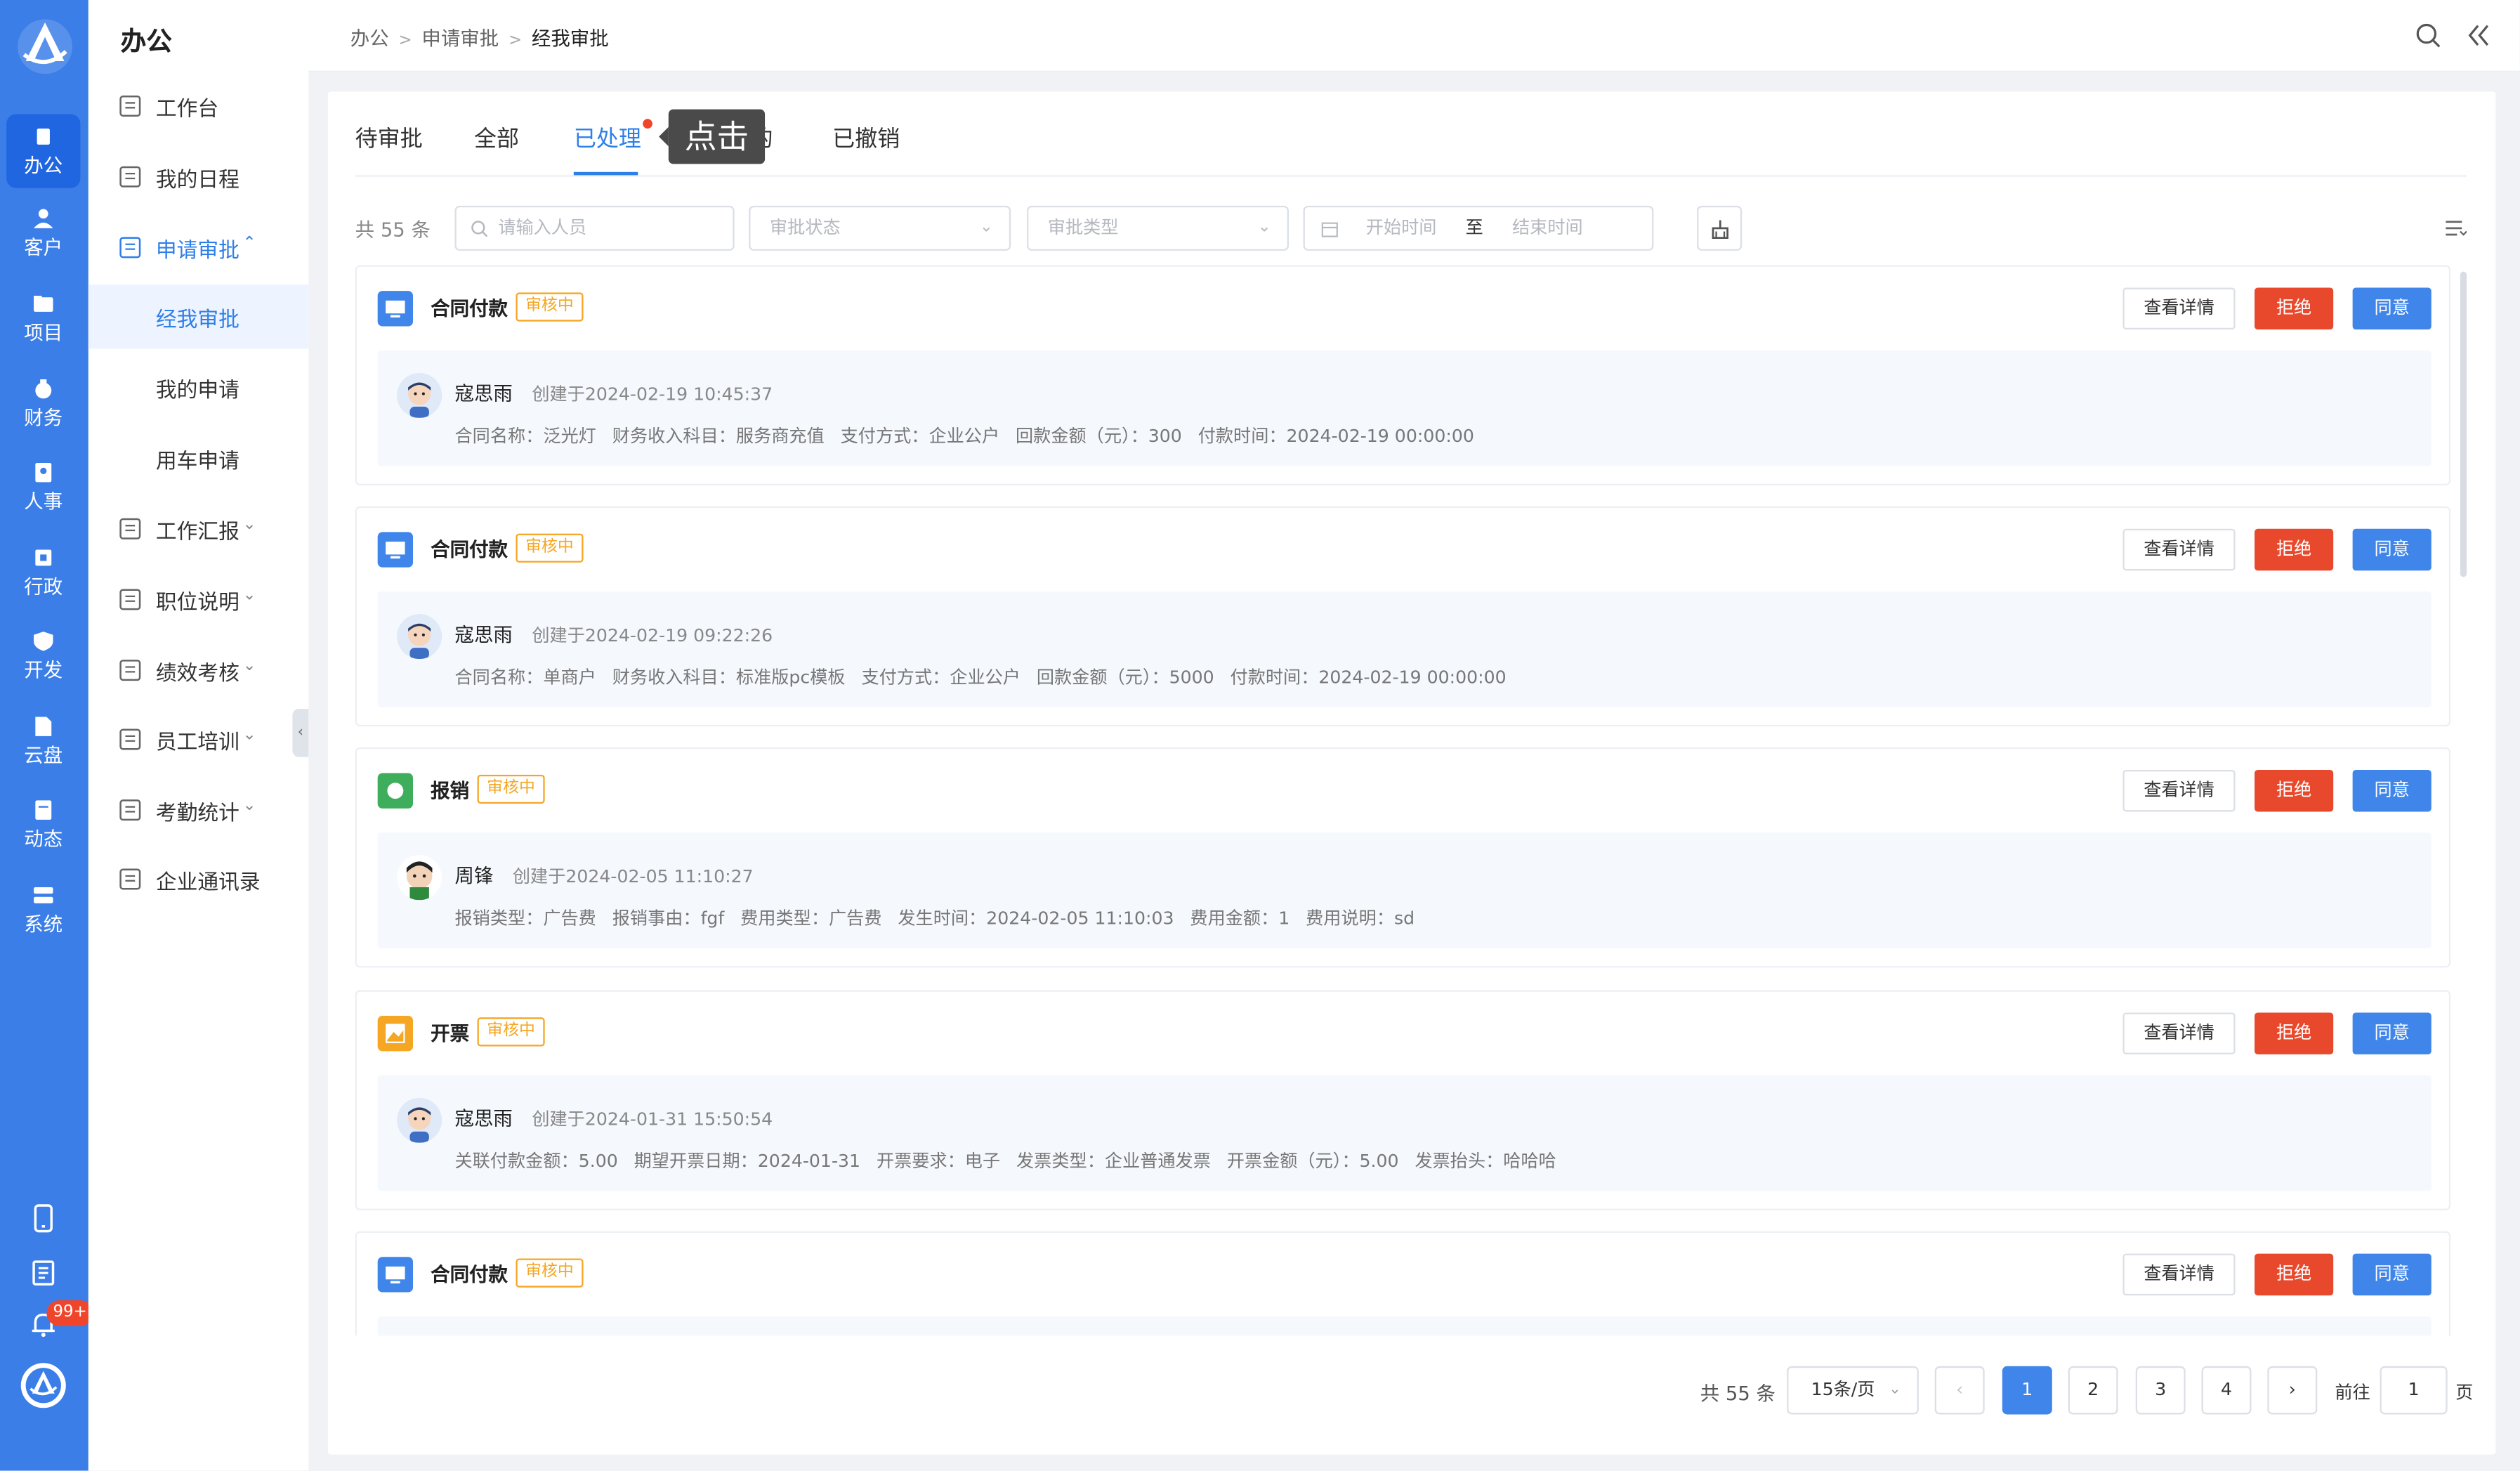 The height and width of the screenshot is (1471, 2520). I want to click on rail-item-9: 系统, so click(43, 909).